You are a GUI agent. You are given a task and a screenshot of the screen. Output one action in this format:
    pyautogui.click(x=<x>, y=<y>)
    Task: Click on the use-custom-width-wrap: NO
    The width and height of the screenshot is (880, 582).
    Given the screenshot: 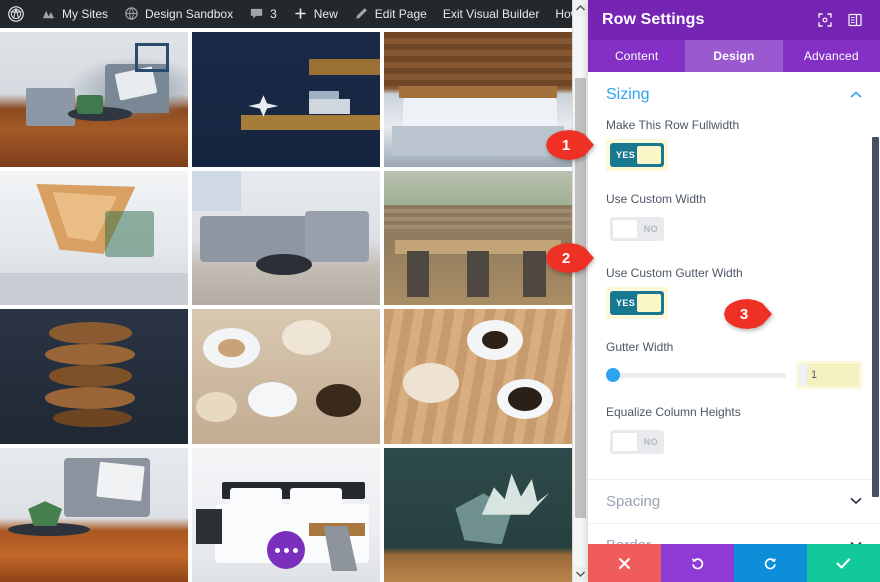 What is the action you would take?
    pyautogui.click(x=637, y=229)
    